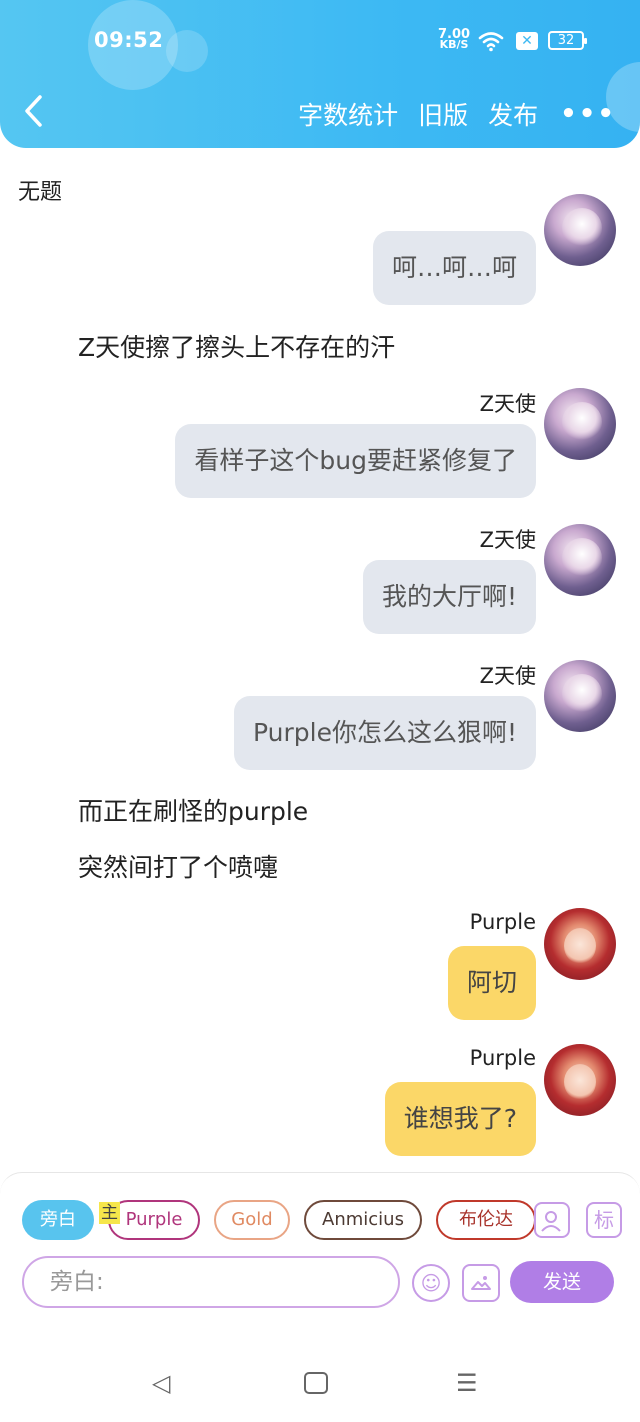  Describe the element at coordinates (193, 810) in the screenshot. I see `narration-line: 而正在刷怪的purple` at that location.